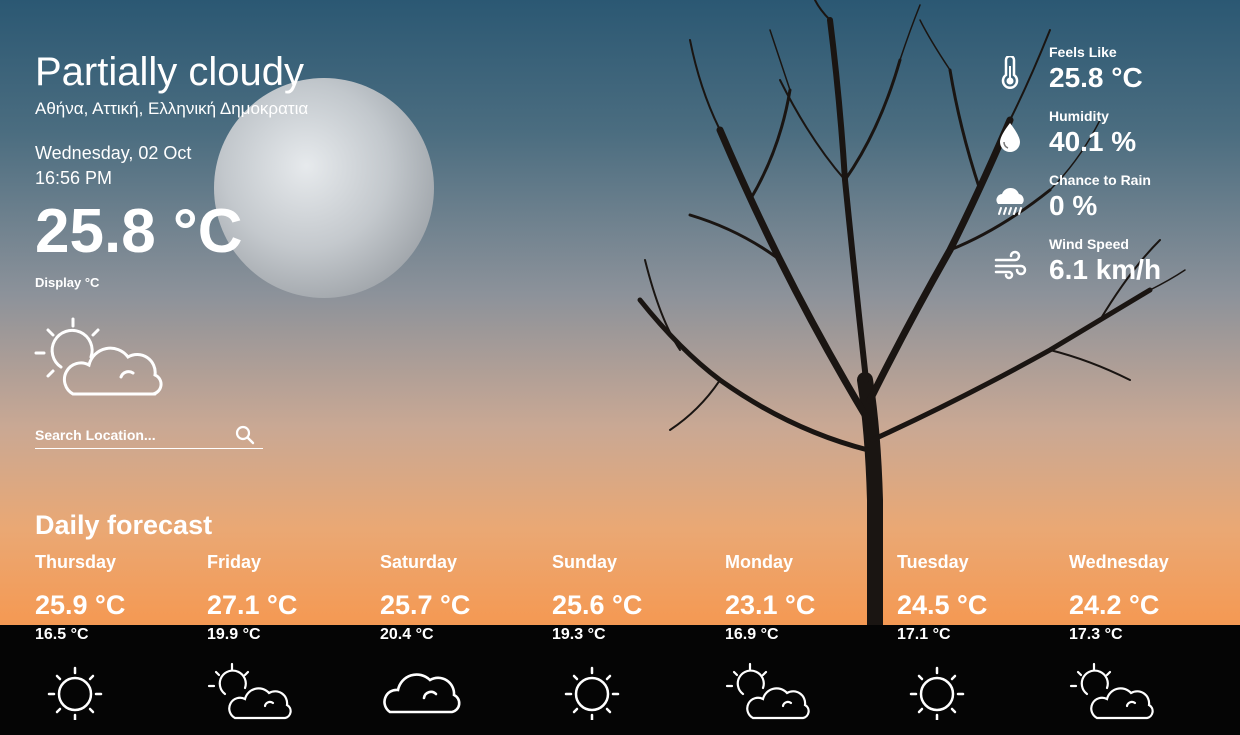 This screenshot has height=735, width=1240. What do you see at coordinates (924, 634) in the screenshot?
I see `forecast-min-temp: 17.1 °C` at bounding box center [924, 634].